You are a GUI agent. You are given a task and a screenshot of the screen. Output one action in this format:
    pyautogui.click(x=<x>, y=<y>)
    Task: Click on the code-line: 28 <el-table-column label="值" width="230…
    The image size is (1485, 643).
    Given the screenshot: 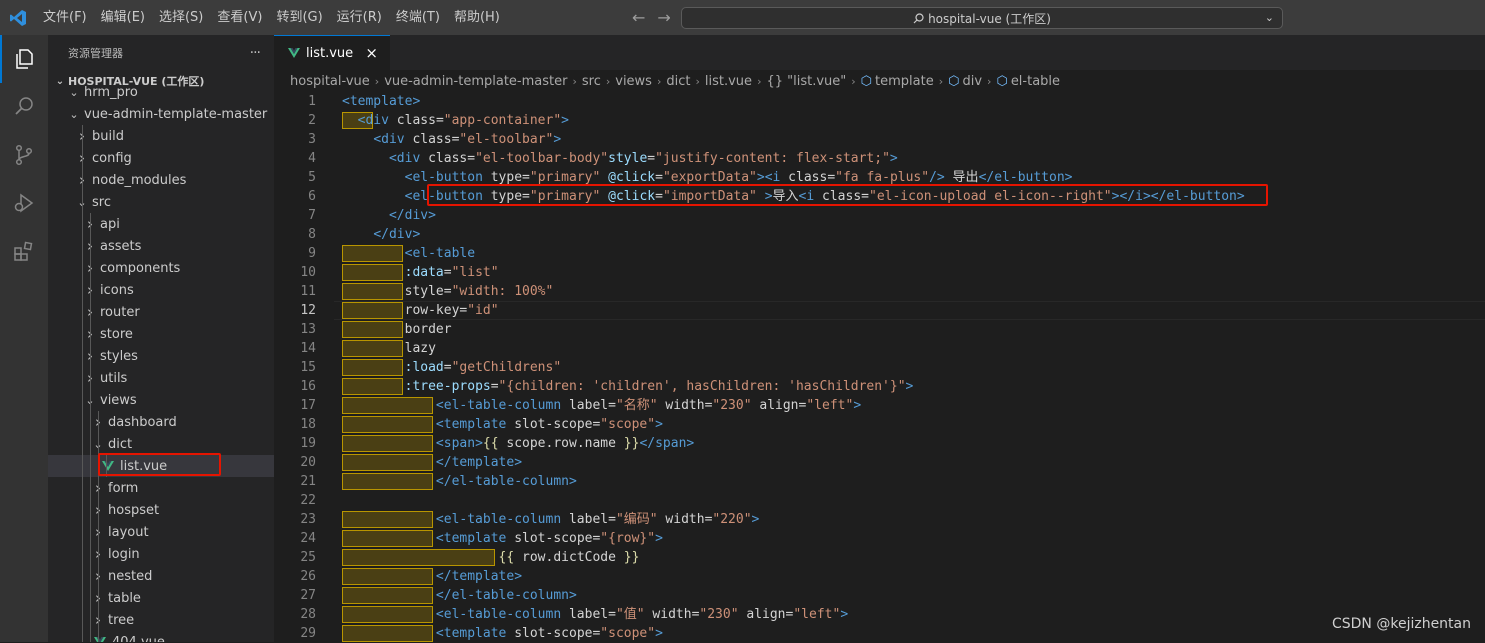 What is the action you would take?
    pyautogui.click(x=879, y=614)
    